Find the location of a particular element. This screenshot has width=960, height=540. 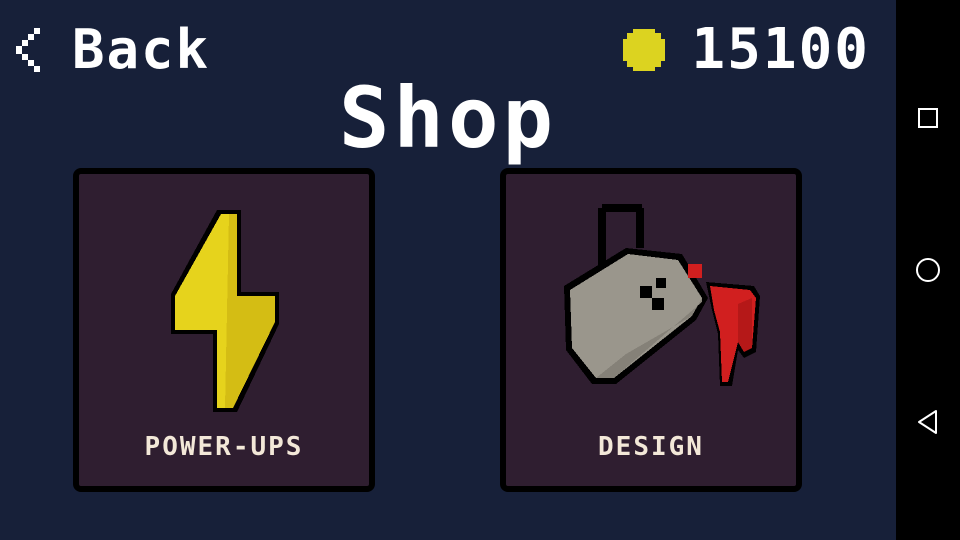

nav-back-button is located at coordinates (928, 422).